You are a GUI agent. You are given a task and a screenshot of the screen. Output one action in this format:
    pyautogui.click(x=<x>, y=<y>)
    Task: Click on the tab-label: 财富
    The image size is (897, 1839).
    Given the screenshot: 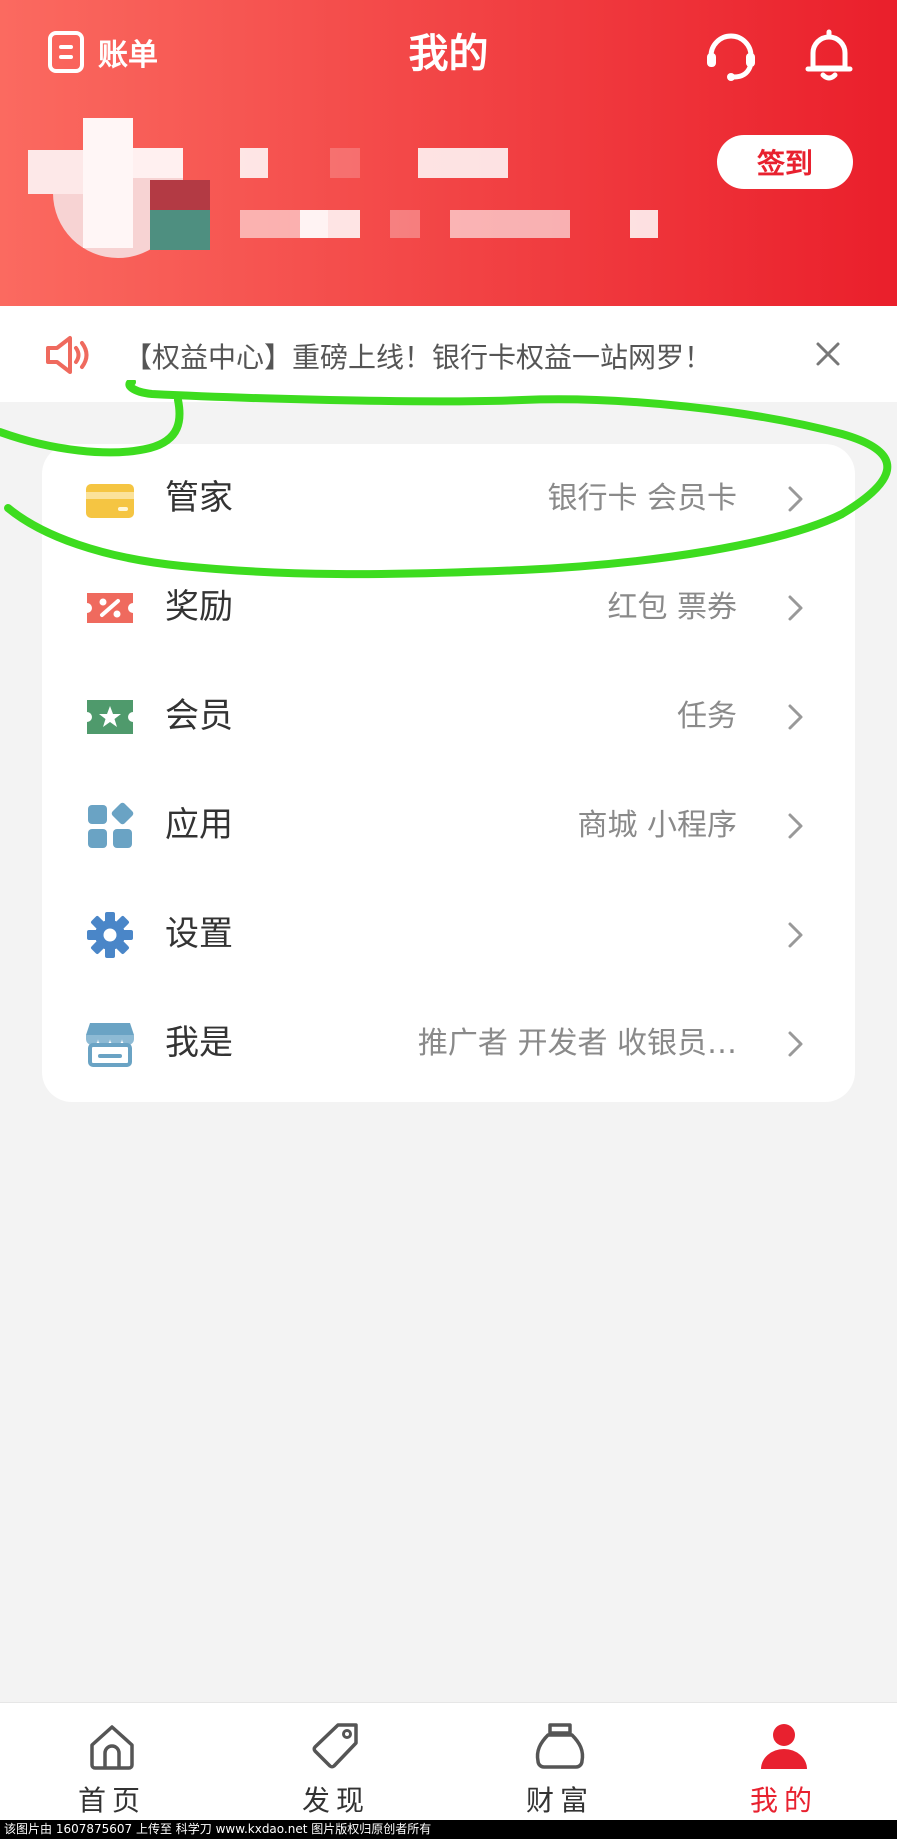 What is the action you would take?
    pyautogui.click(x=559, y=1800)
    